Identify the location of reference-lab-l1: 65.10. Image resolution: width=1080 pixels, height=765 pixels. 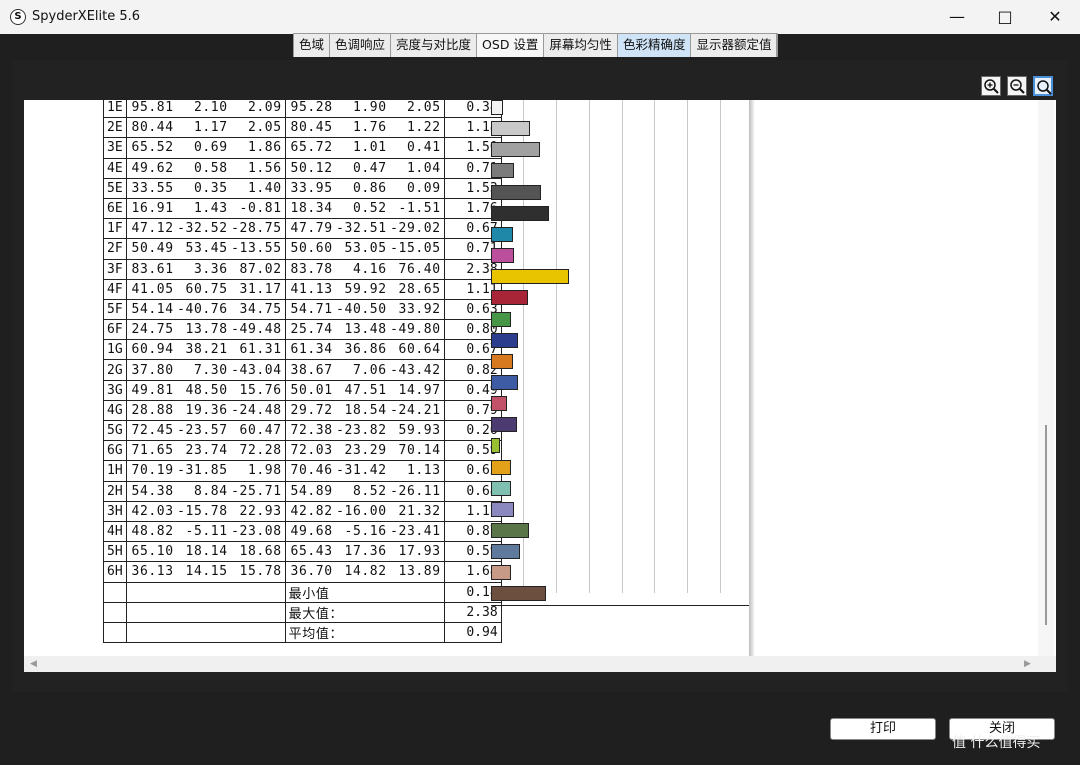
(152, 552).